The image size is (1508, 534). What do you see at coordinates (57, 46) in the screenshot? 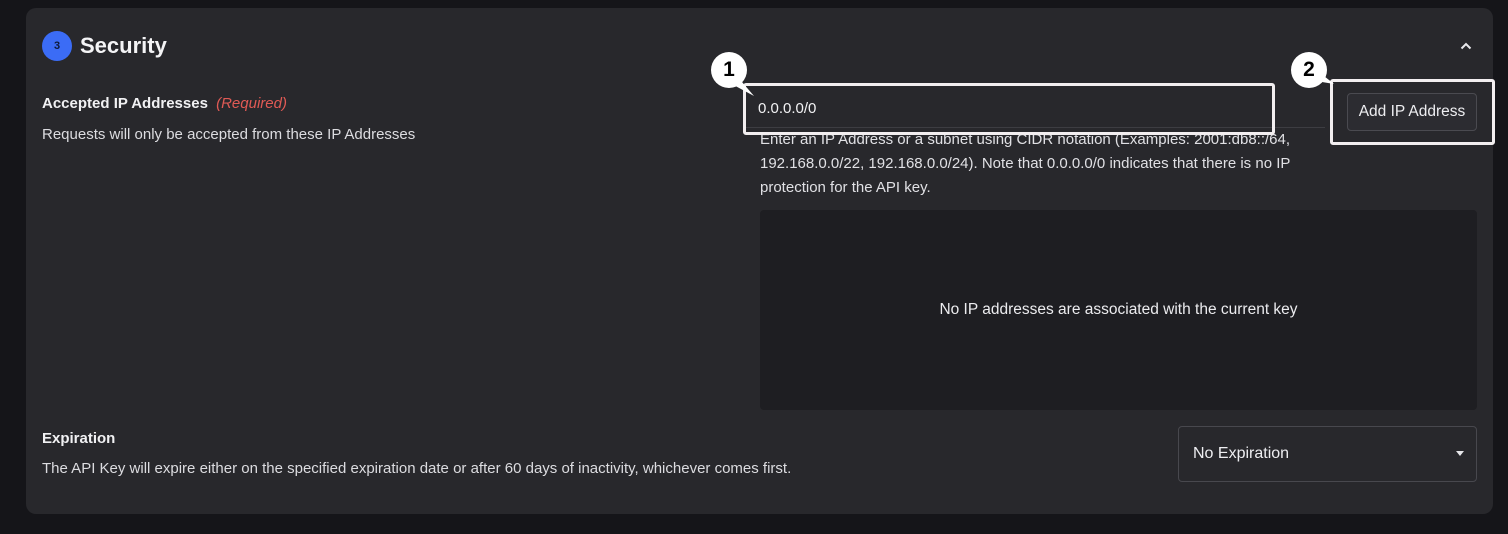
I see `step-badge: 3` at bounding box center [57, 46].